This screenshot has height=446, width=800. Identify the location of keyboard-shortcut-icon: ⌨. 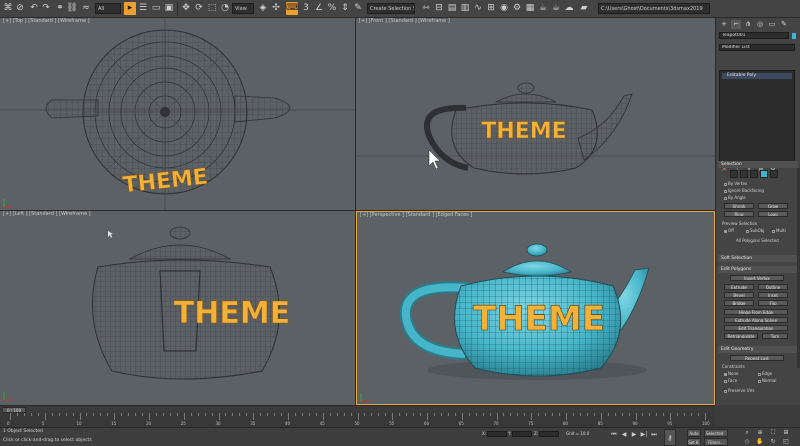
(292, 8).